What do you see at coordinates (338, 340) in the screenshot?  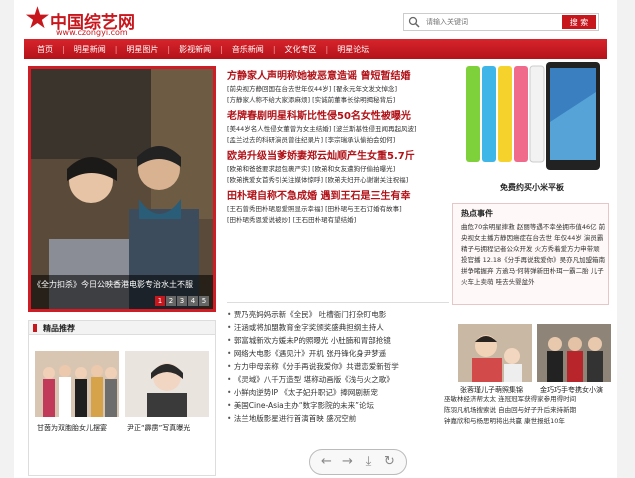 I see `list-item: 郭富城新欢方媛未P的照曝光 小肚腩和胃部抢镜` at bounding box center [338, 340].